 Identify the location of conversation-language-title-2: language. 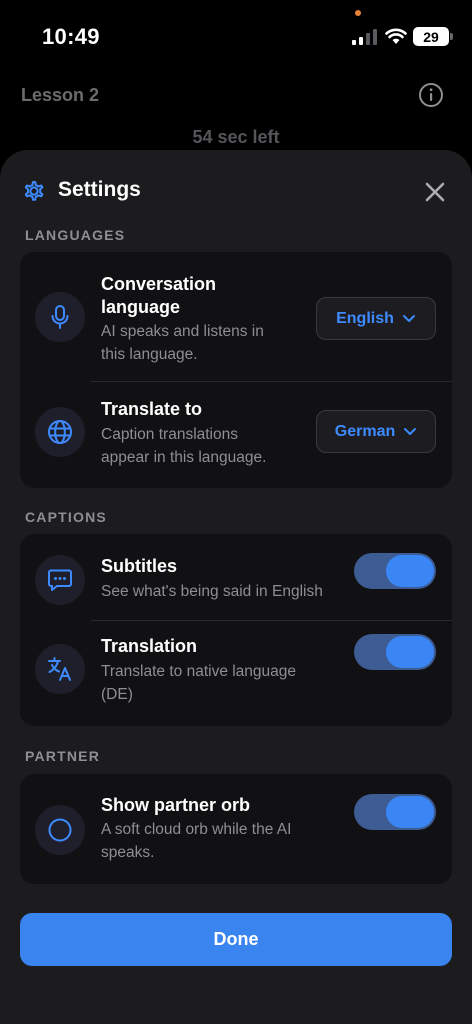
(141, 307).